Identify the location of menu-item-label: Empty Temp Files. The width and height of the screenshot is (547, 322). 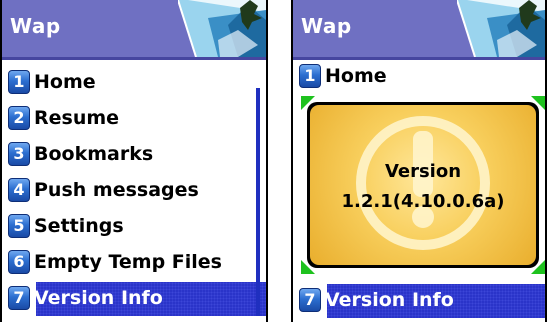
(128, 262).